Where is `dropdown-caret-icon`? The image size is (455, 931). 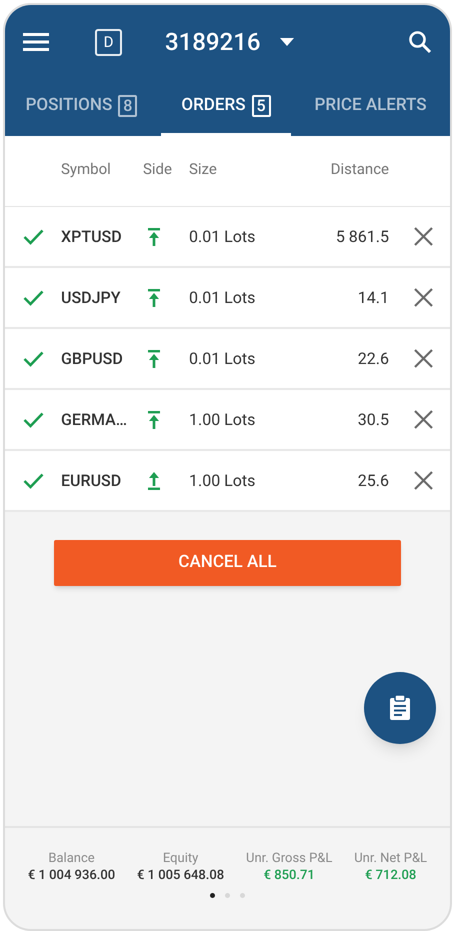
dropdown-caret-icon is located at coordinates (287, 42).